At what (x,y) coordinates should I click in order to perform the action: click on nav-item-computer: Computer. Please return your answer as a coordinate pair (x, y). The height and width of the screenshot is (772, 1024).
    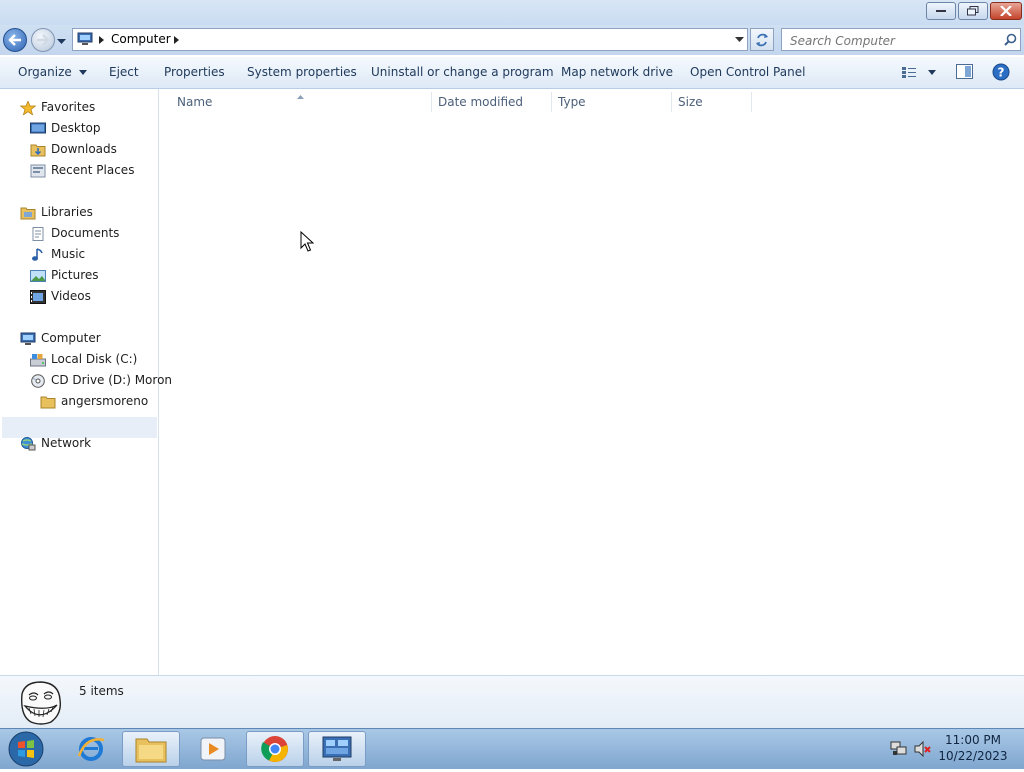
    Looking at the image, I should click on (60, 338).